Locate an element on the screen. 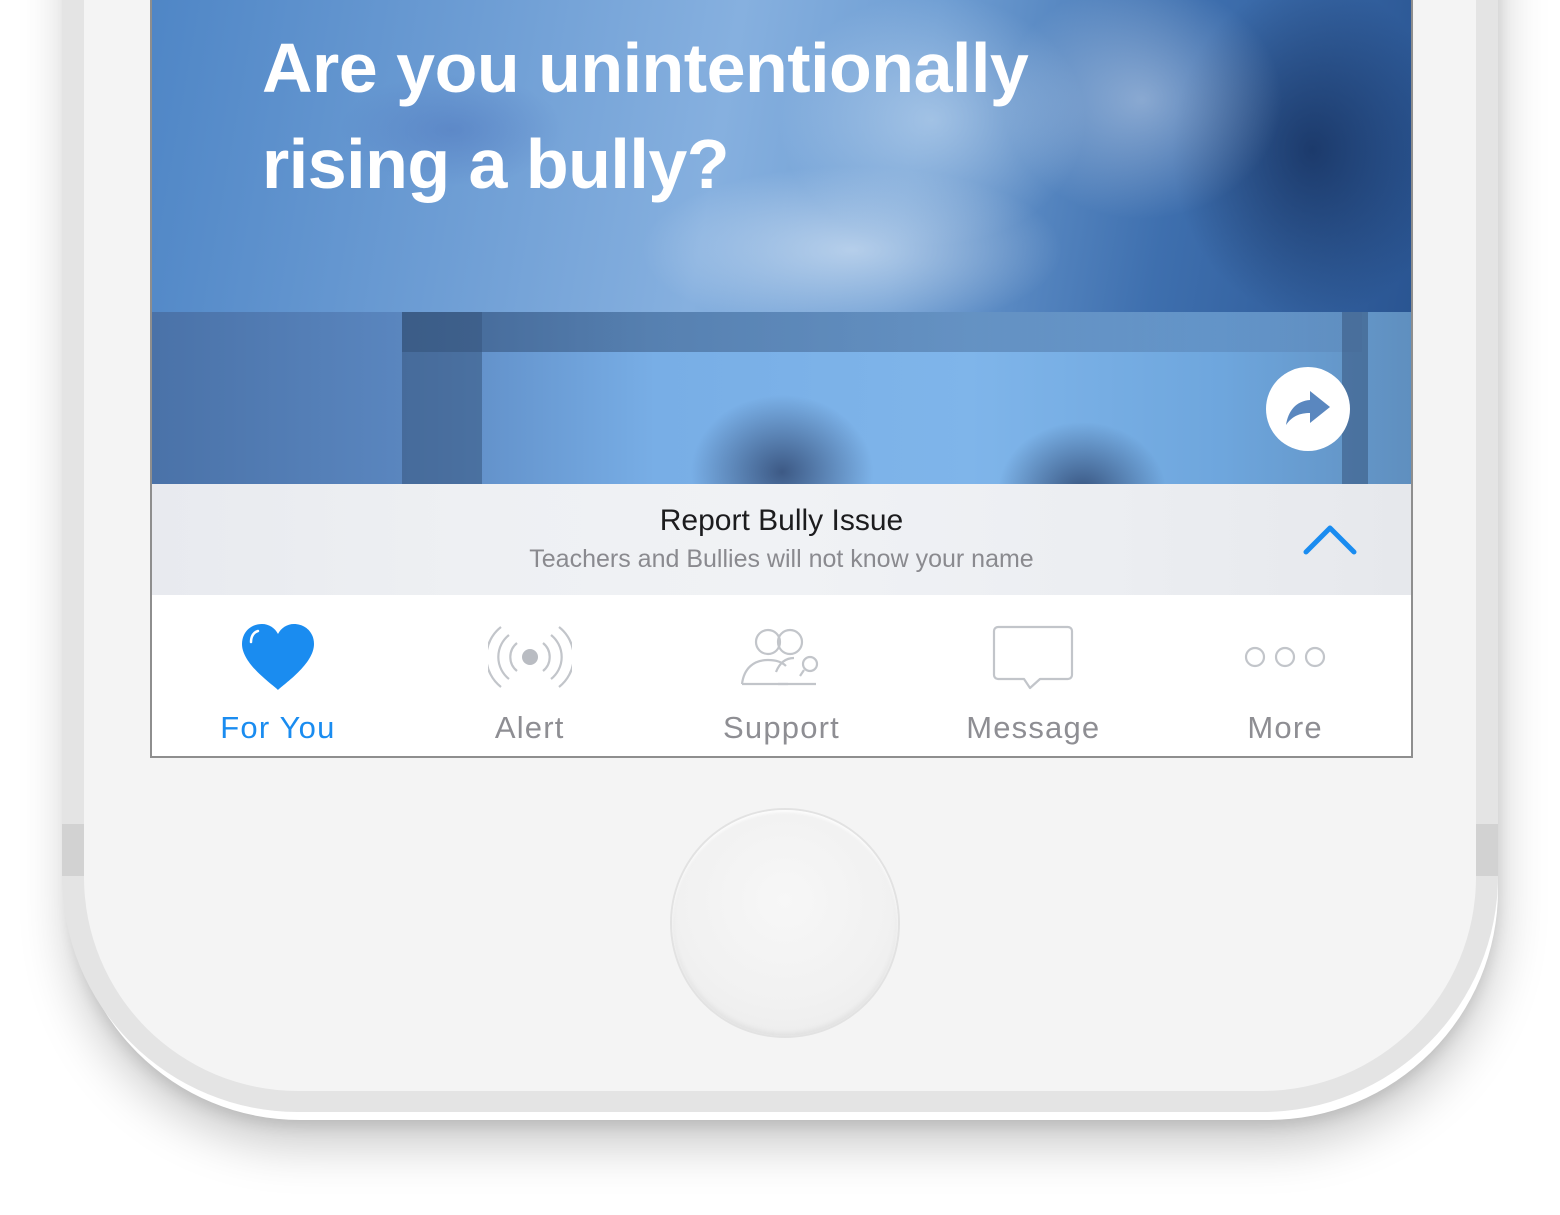 Image resolution: width=1560 pixels, height=1215 pixels. tab-support: Support is located at coordinates (782, 675).